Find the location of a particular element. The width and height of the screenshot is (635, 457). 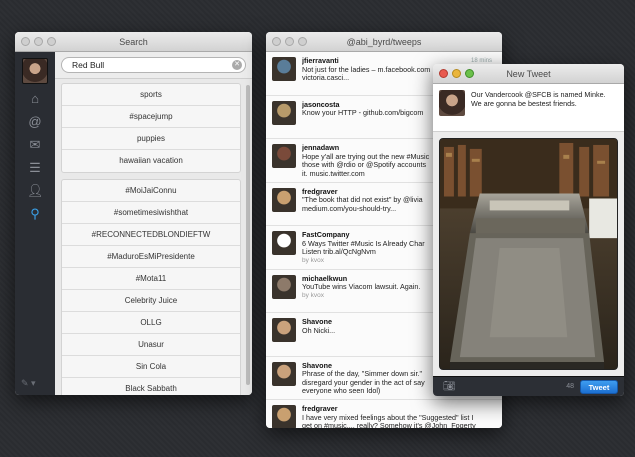

mentions-icon: @ is located at coordinates (35, 122).